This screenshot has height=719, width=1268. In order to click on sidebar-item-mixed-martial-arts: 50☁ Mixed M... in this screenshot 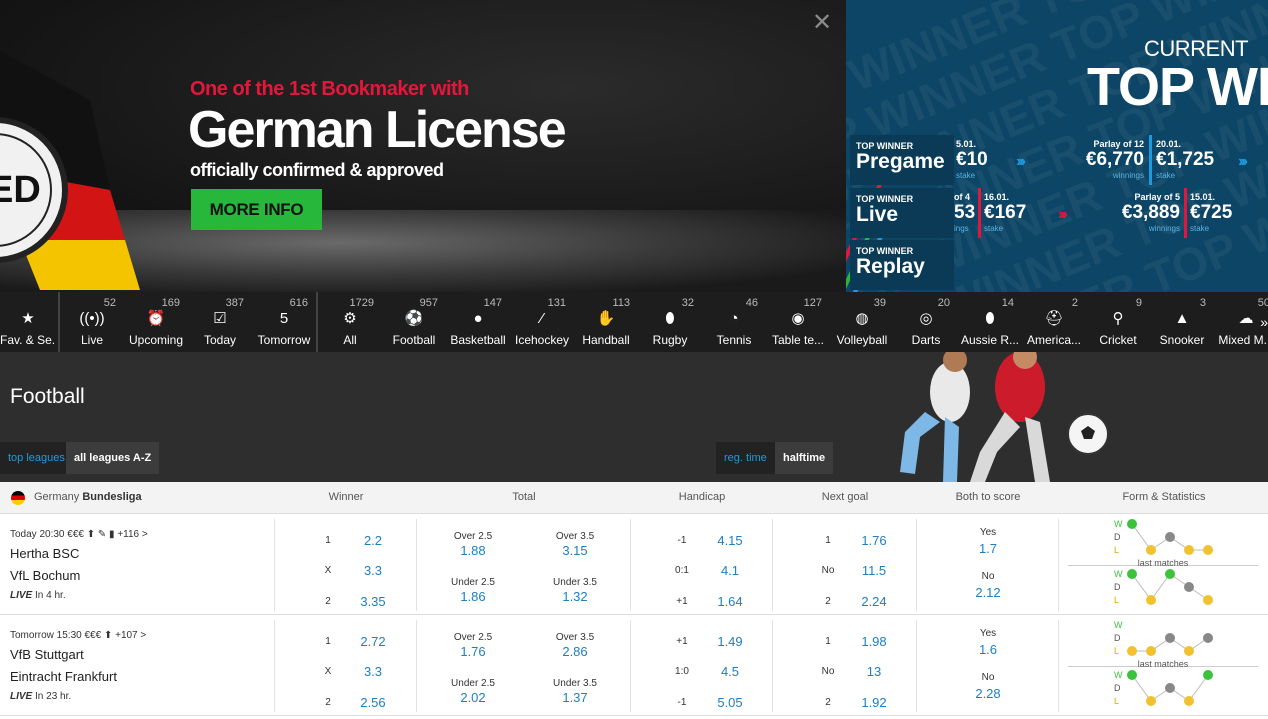, I will do `click(1241, 322)`.